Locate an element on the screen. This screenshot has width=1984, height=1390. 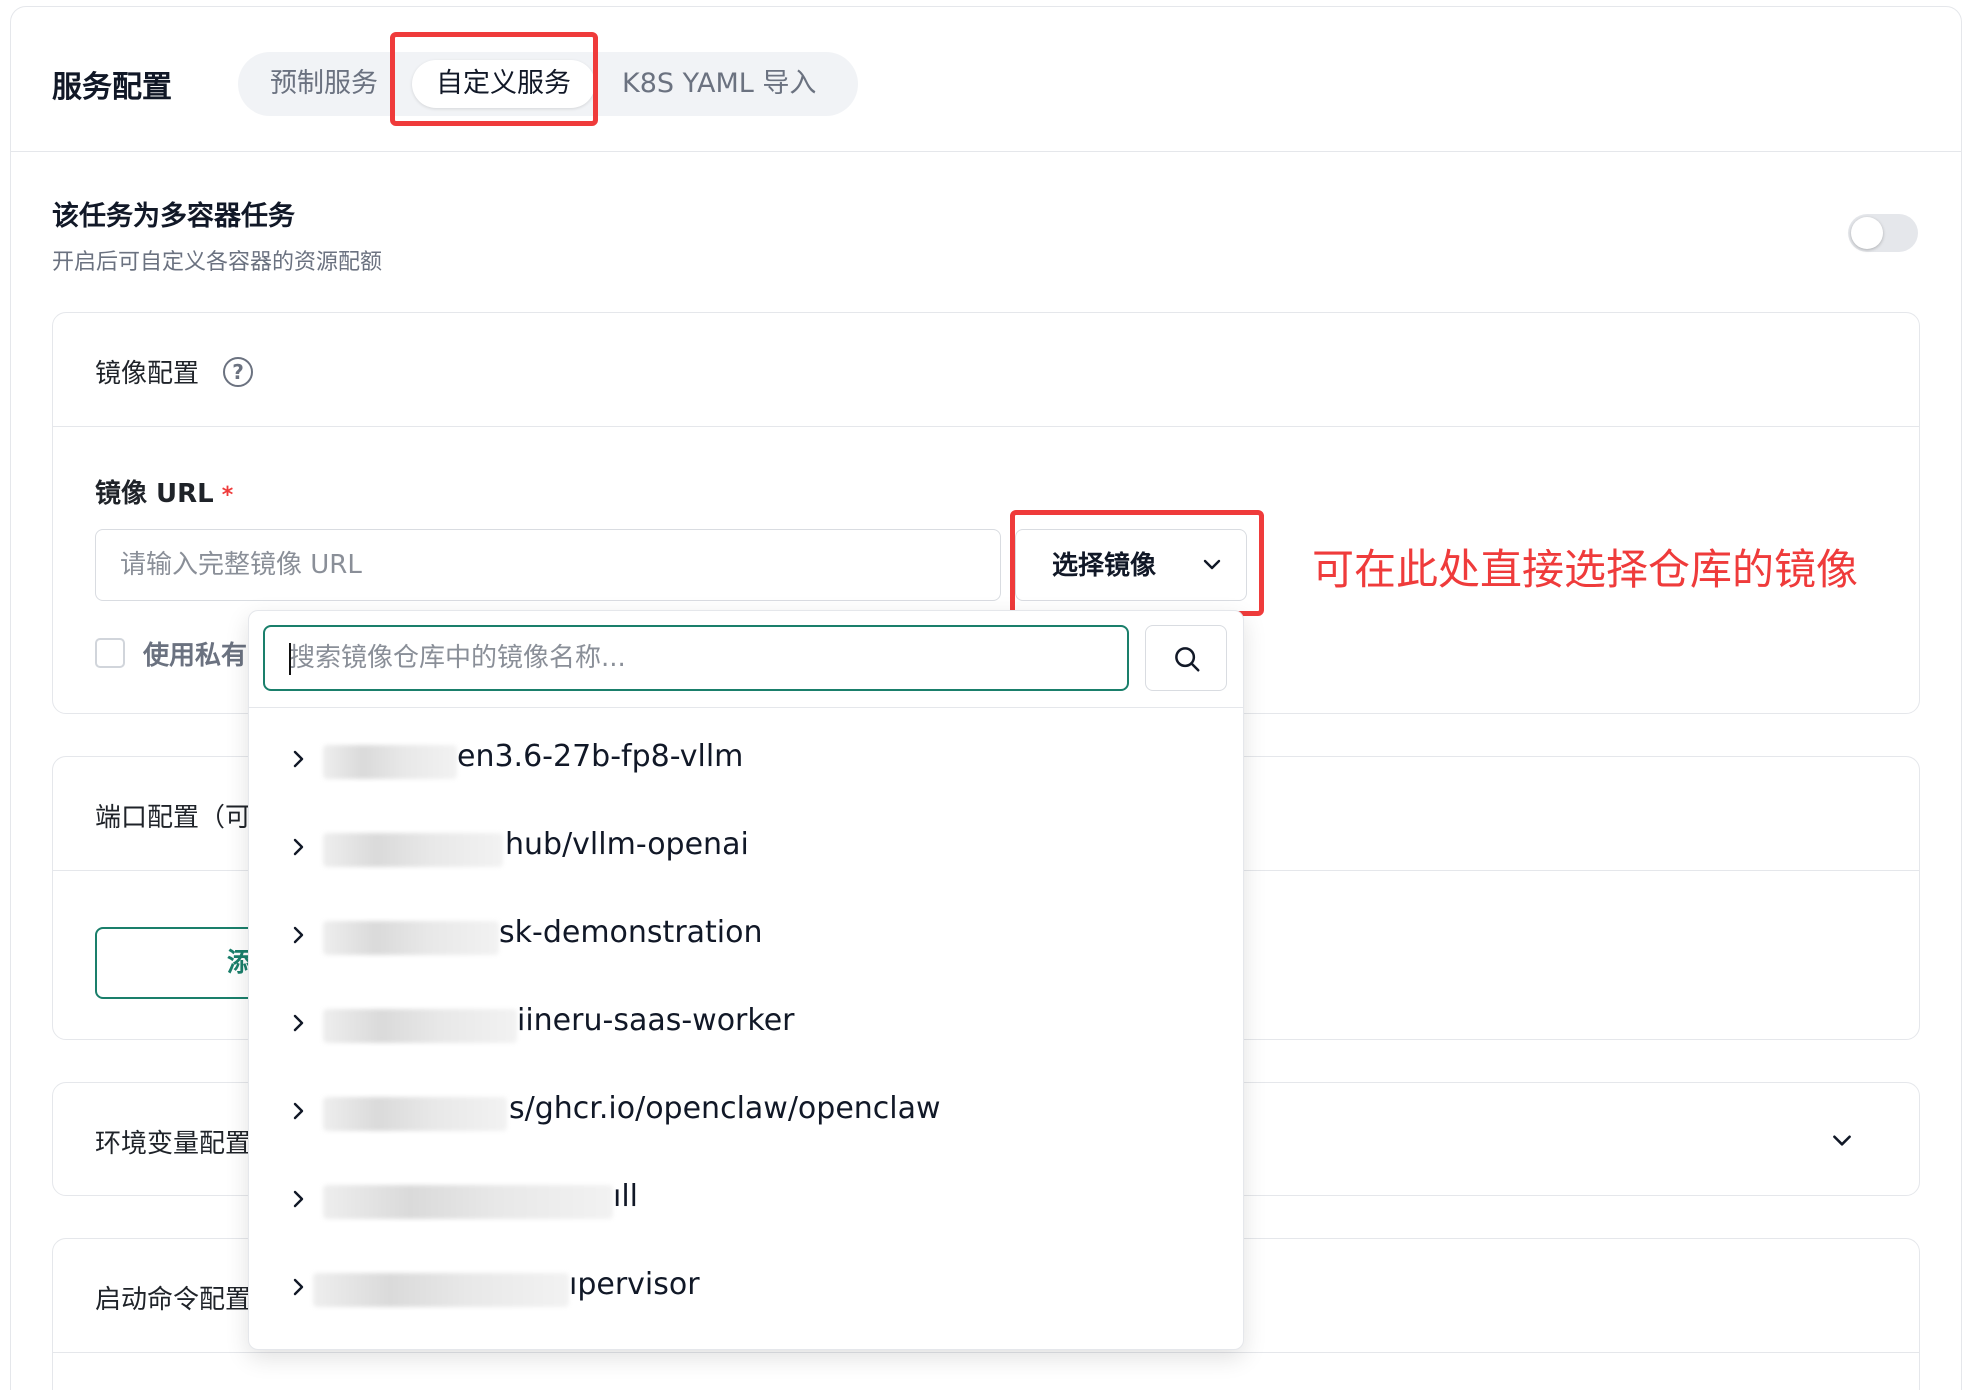
text-caret is located at coordinates (290, 659).